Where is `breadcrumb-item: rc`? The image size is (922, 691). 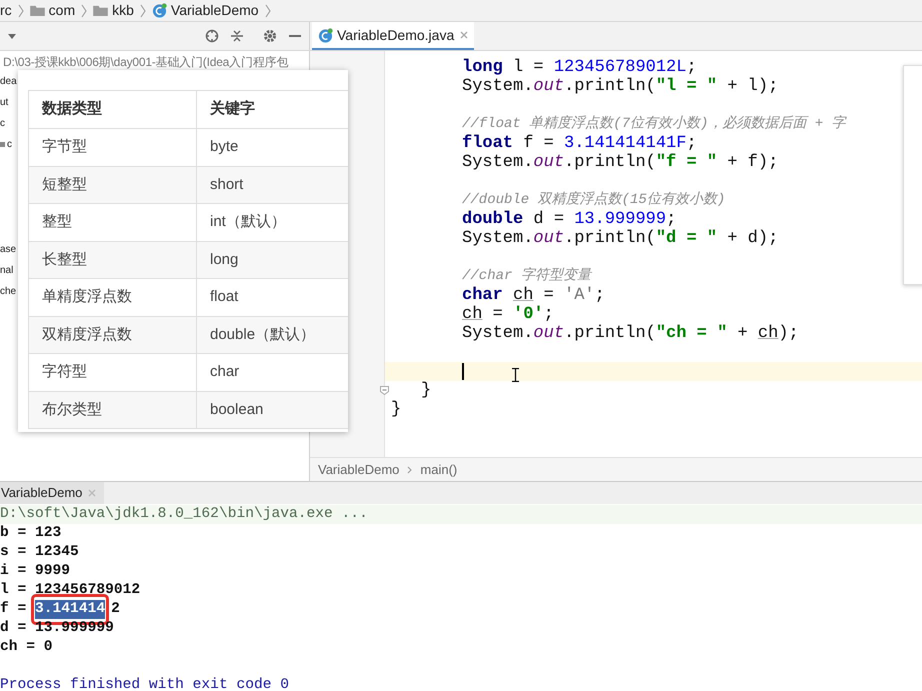
breadcrumb-item: rc is located at coordinates (6, 10).